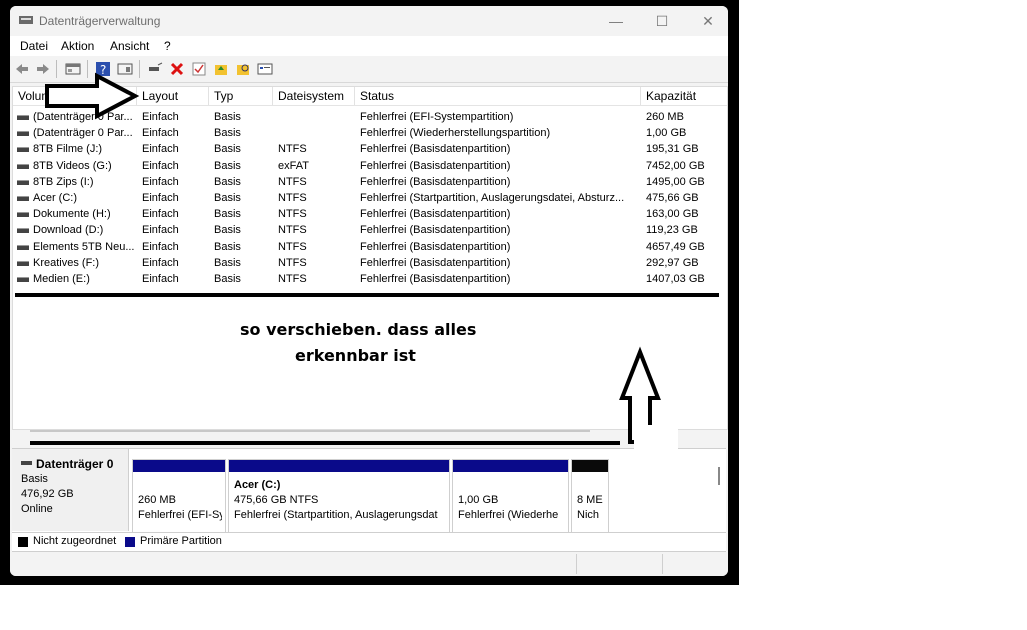 This screenshot has width=1027, height=630. What do you see at coordinates (355, 355) in the screenshot?
I see `annotation-text-line2: erkennbar ist` at bounding box center [355, 355].